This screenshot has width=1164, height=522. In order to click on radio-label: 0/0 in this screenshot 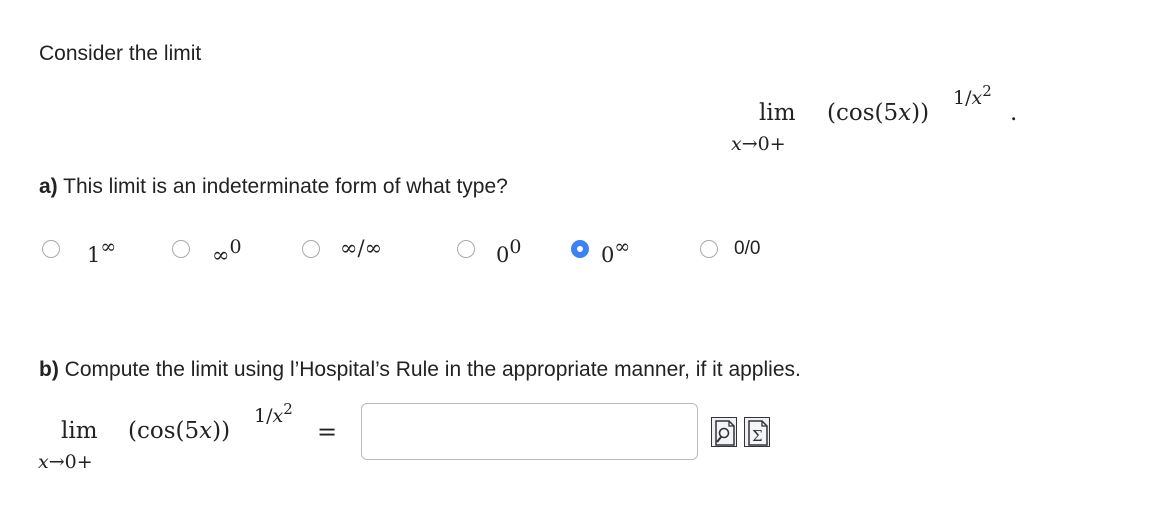, I will do `click(747, 248)`.